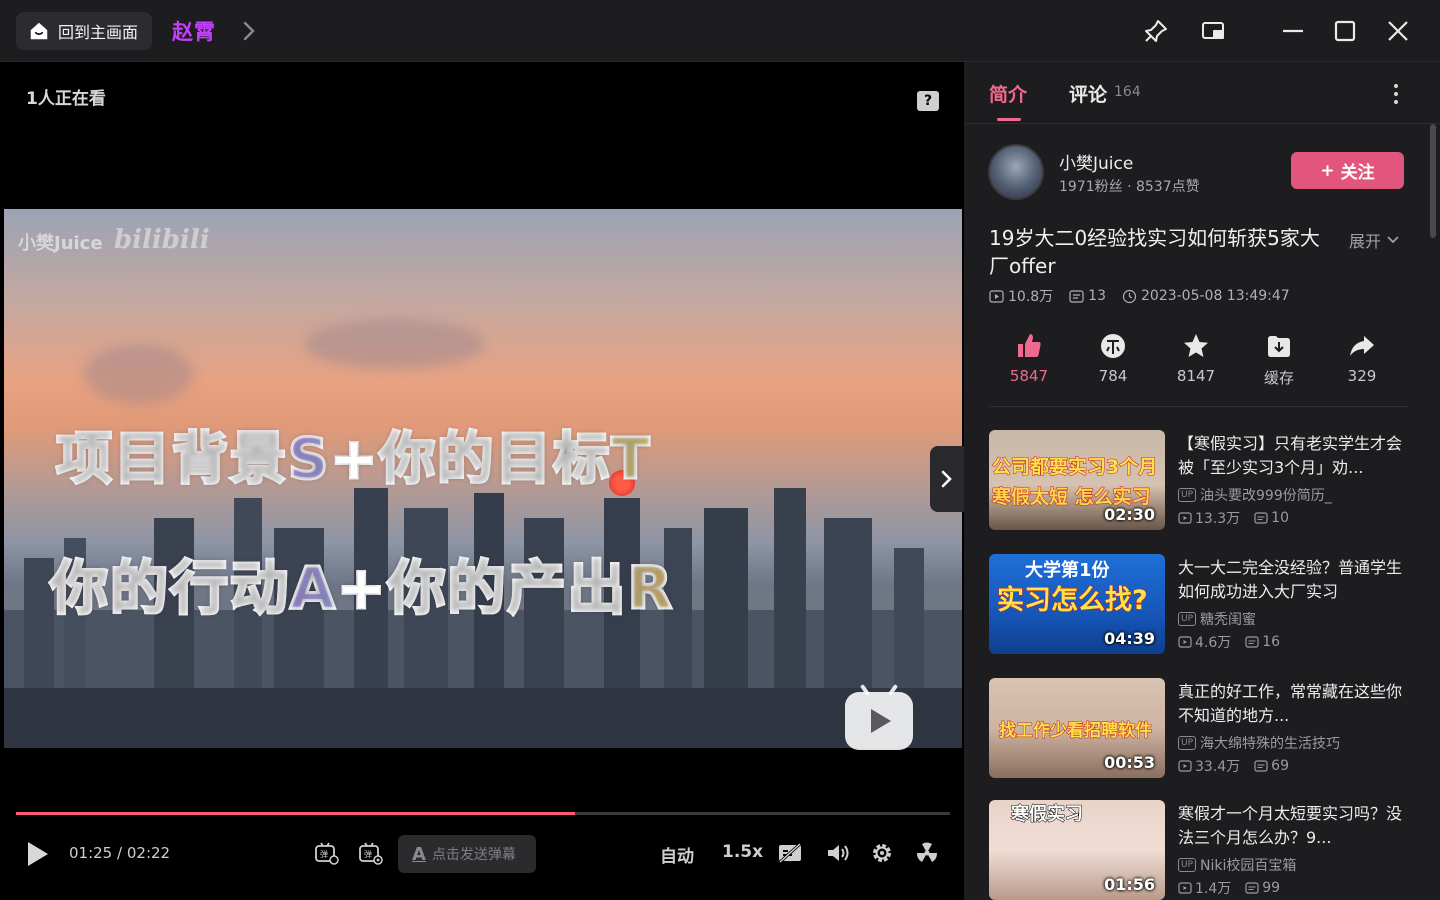 Image resolution: width=1440 pixels, height=900 pixels. Describe the element at coordinates (530, 588) in the screenshot. I see `overlay-line2-b: 你的产出R` at that location.